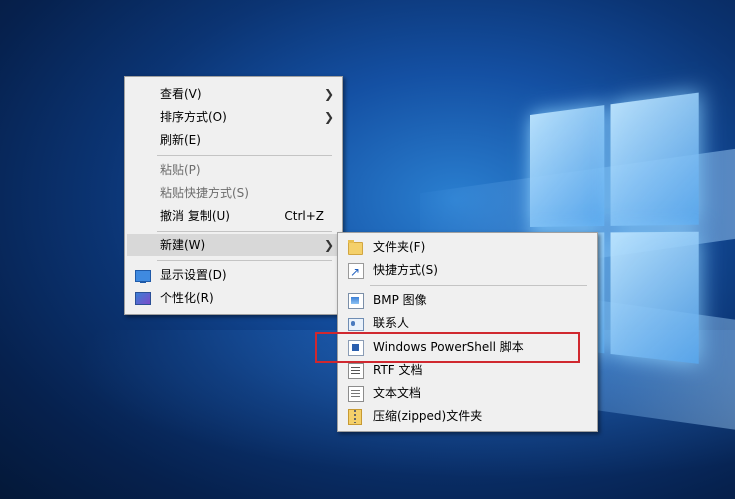 This screenshot has width=735, height=499. Describe the element at coordinates (233, 170) in the screenshot. I see `menu-item-paste: 粘贴(P)` at that location.